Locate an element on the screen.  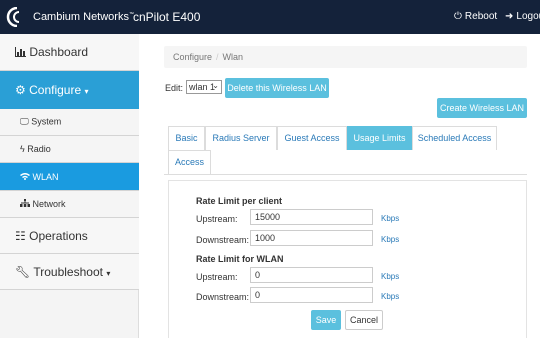
product-name: cnPilot E400 is located at coordinates (167, 17).